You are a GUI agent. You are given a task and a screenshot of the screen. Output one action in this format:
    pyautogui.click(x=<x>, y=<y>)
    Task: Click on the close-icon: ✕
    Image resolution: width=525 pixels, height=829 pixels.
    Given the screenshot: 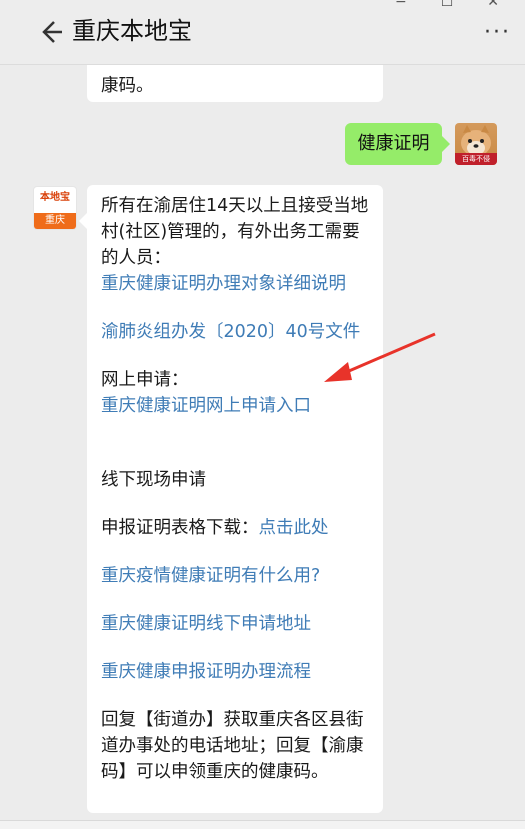 What is the action you would take?
    pyautogui.click(x=493, y=5)
    